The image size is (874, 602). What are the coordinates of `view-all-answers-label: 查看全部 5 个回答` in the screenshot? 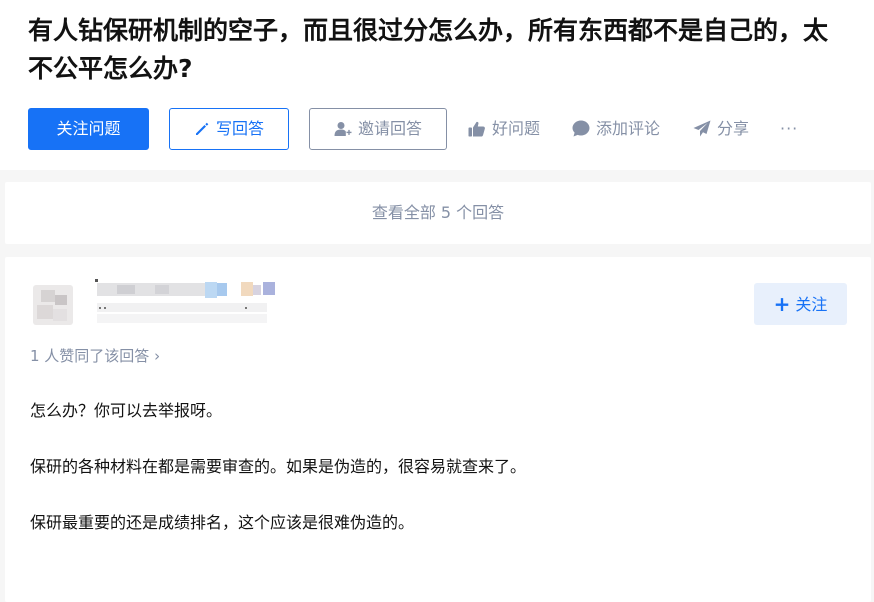 It's located at (438, 212).